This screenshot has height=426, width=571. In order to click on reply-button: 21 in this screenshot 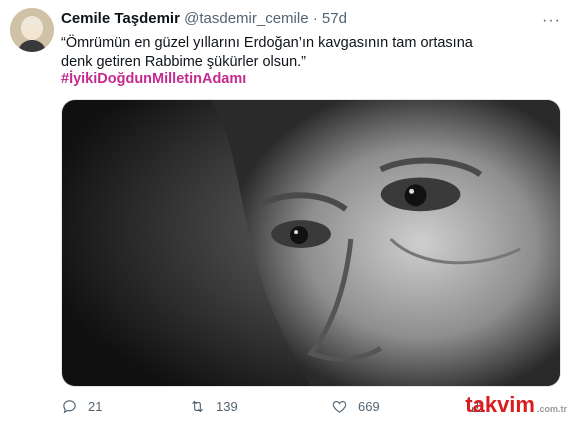, I will do `click(81, 406)`.